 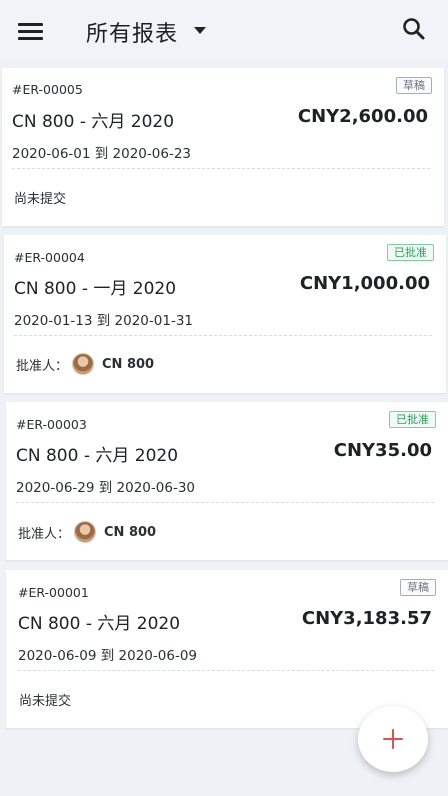 What do you see at coordinates (47, 89) in the screenshot?
I see `report-id: #ER-00005` at bounding box center [47, 89].